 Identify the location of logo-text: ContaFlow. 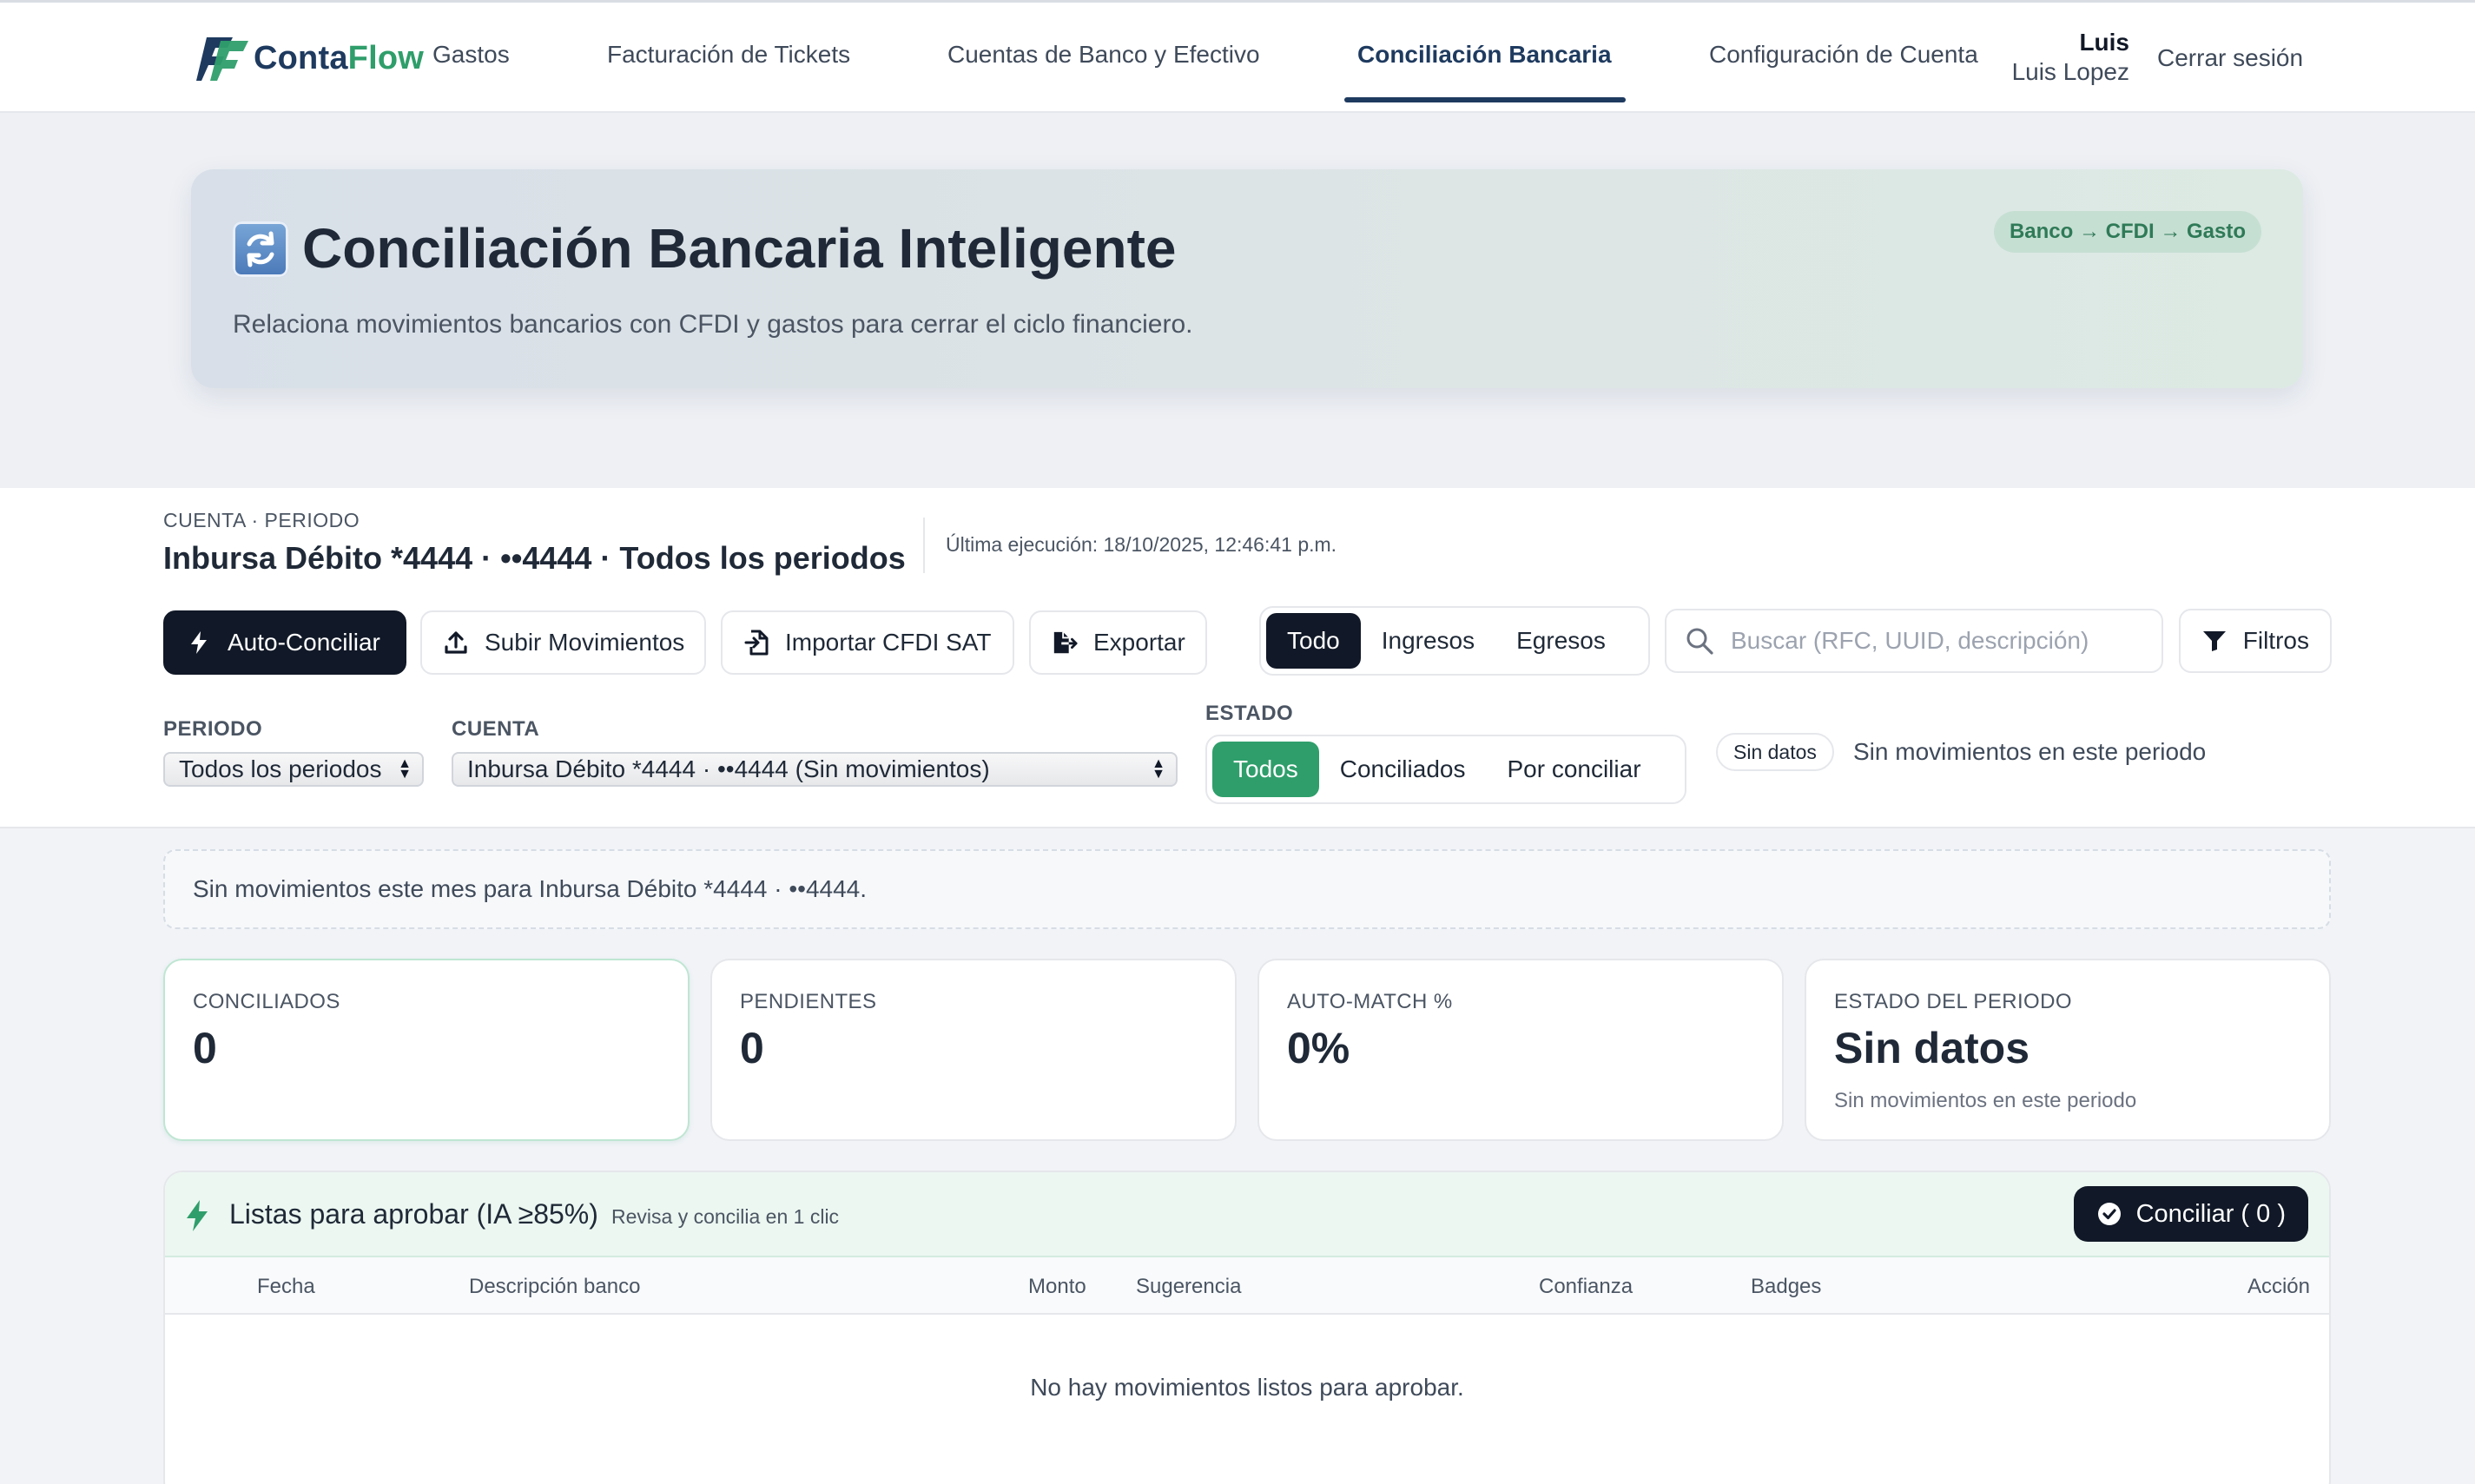
(339, 57).